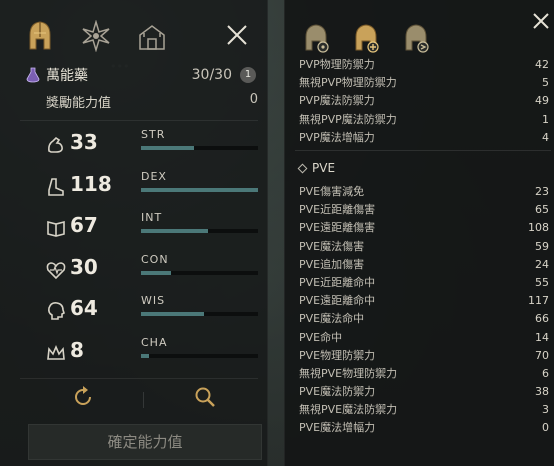  What do you see at coordinates (424, 210) in the screenshot?
I see `stat-line: PVE近距離傷害 65` at bounding box center [424, 210].